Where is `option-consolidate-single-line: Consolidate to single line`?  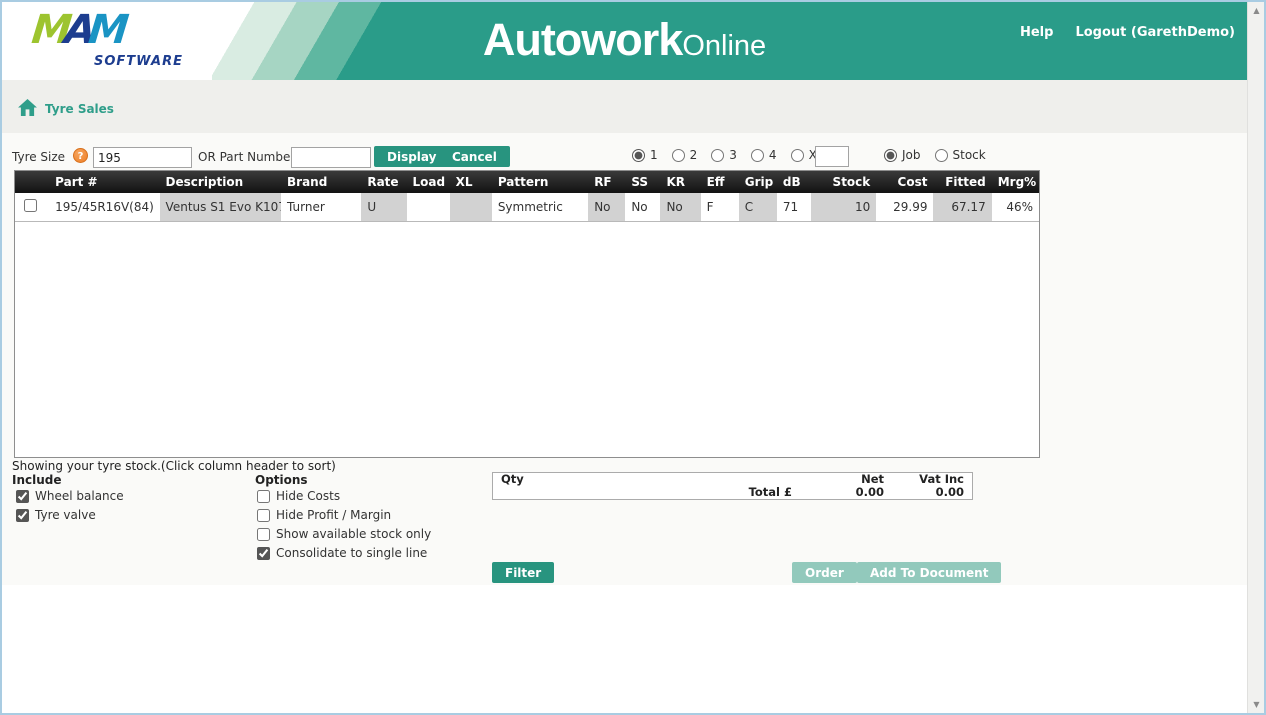 option-consolidate-single-line: Consolidate to single line is located at coordinates (342, 553).